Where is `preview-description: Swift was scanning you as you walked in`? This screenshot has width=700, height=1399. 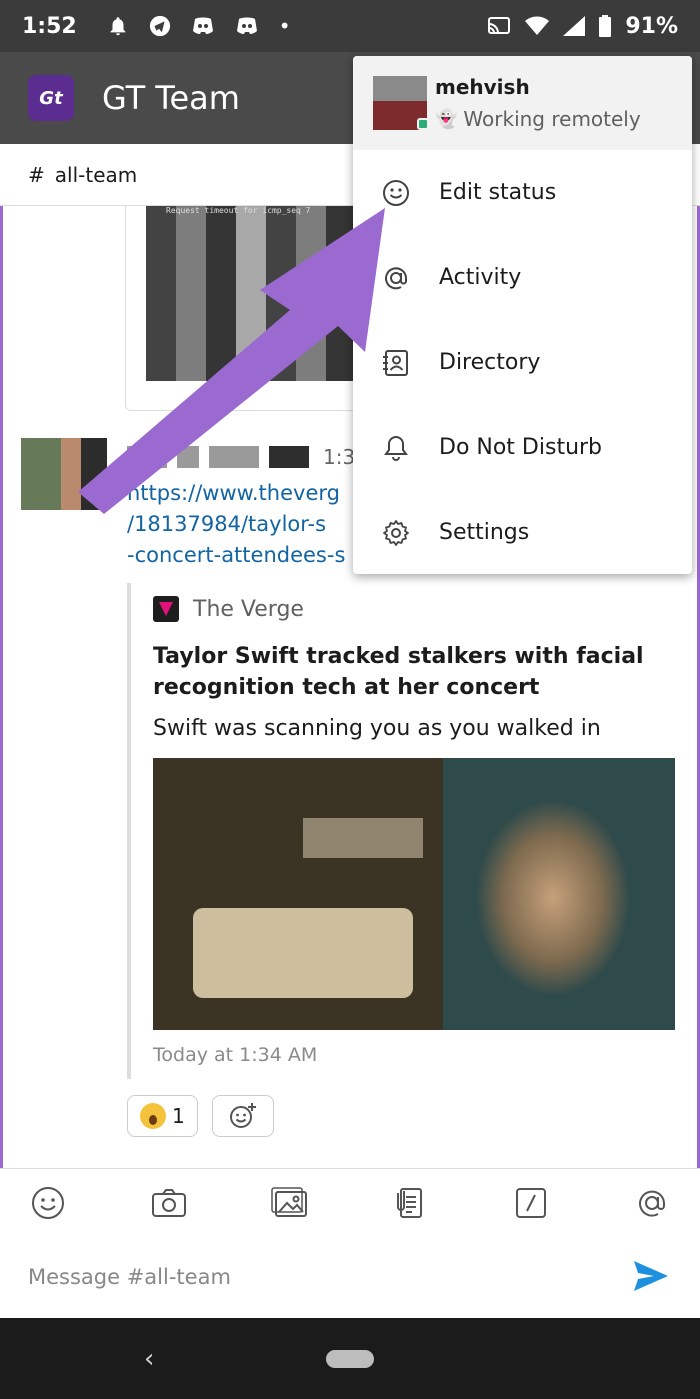 preview-description: Swift was scanning you as you walked in is located at coordinates (377, 728).